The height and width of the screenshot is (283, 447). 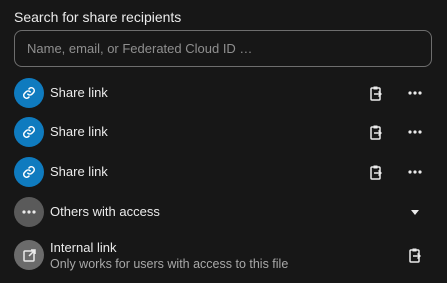 What do you see at coordinates (98, 17) in the screenshot?
I see `search-heading: Search for share recipients` at bounding box center [98, 17].